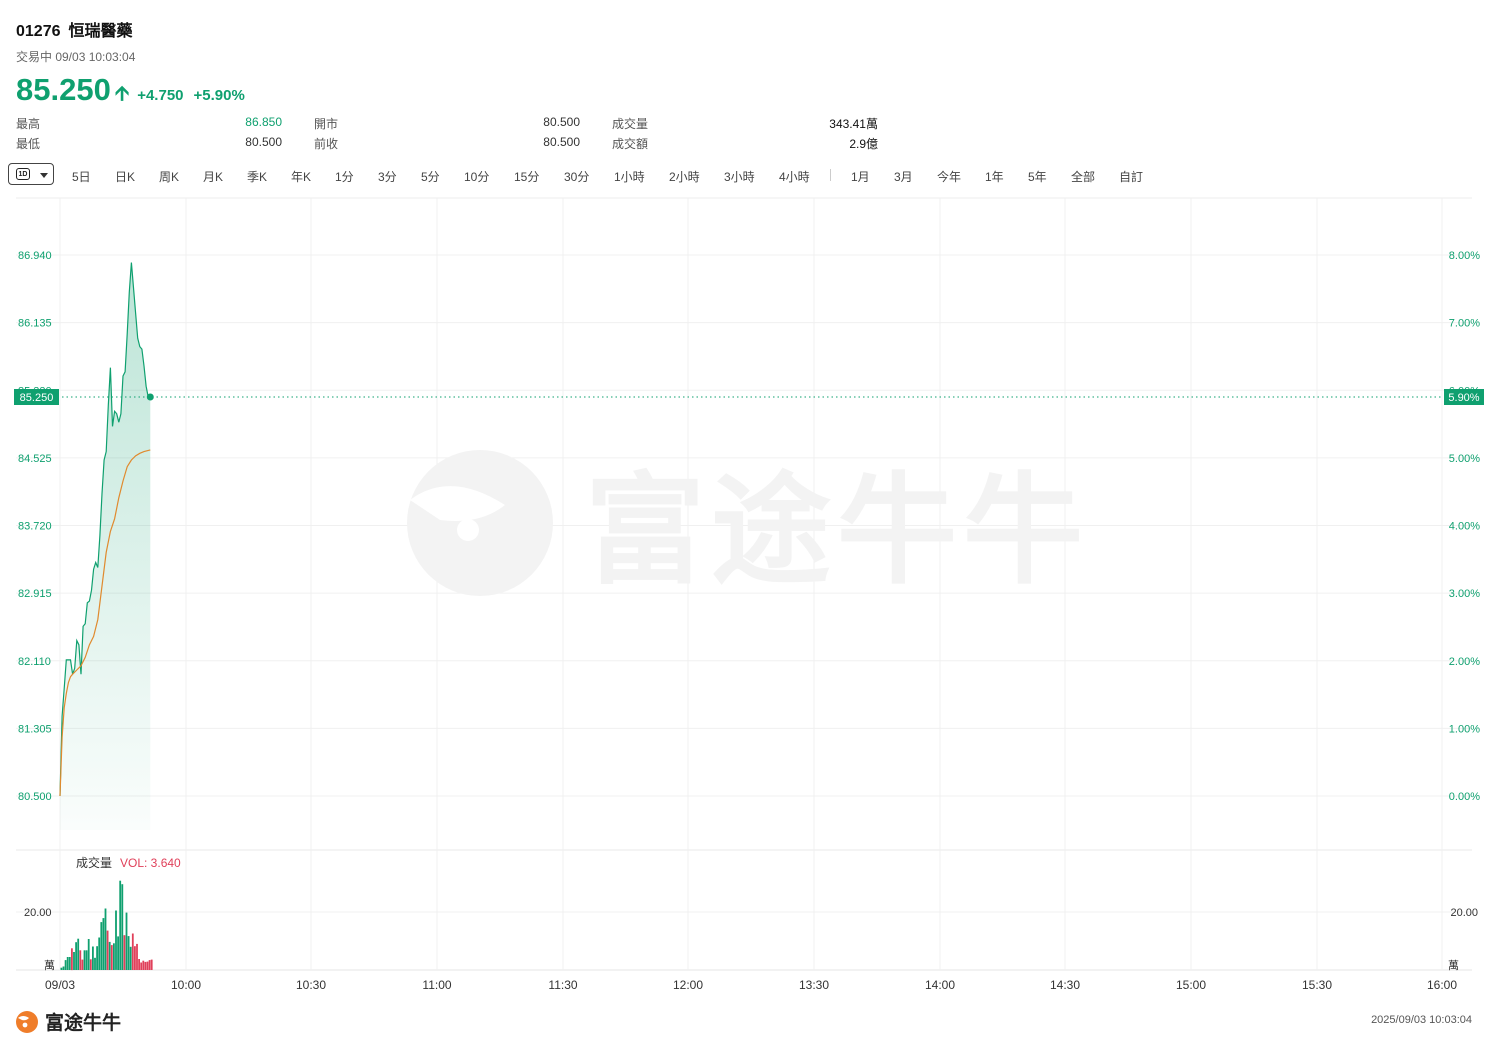 This screenshot has width=1488, height=1047. I want to click on footer-logo: 富途牛牛, so click(67, 1021).